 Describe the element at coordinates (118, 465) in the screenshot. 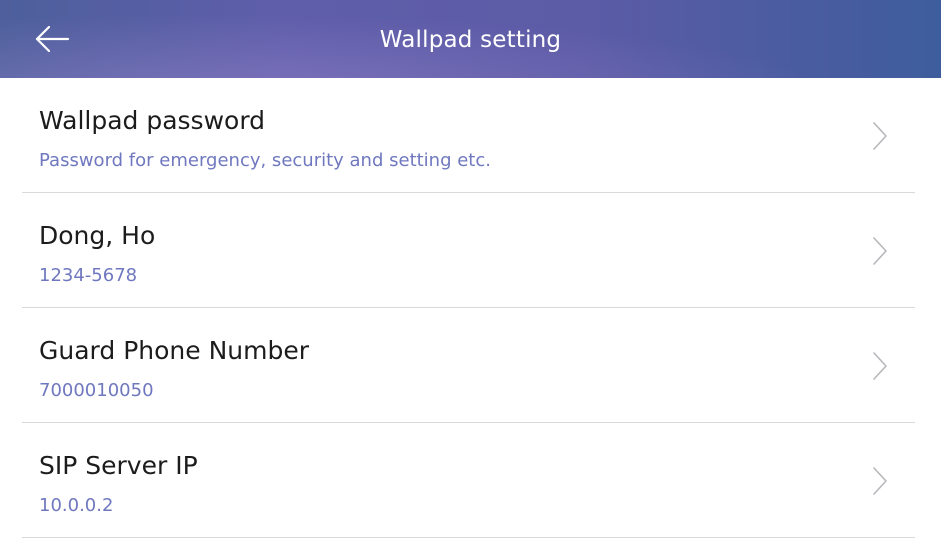

I see `setting-item-title: SIP Server IP` at that location.